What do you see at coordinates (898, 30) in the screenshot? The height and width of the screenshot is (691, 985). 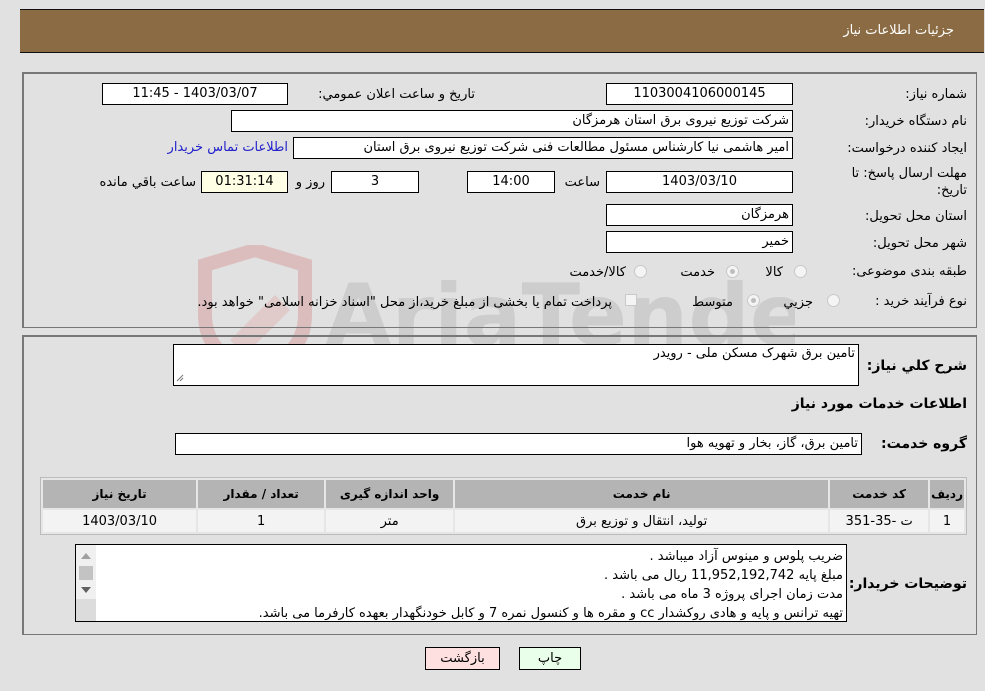 I see `page-title: جزئیات اطلاعات نیاز` at bounding box center [898, 30].